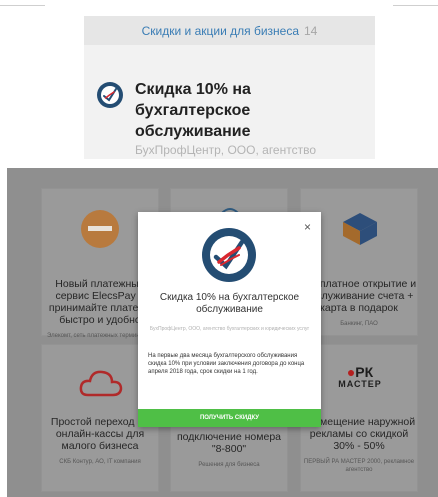 The height and width of the screenshot is (497, 438). Describe the element at coordinates (307, 227) in the screenshot. I see `close-icon: ×` at that location.